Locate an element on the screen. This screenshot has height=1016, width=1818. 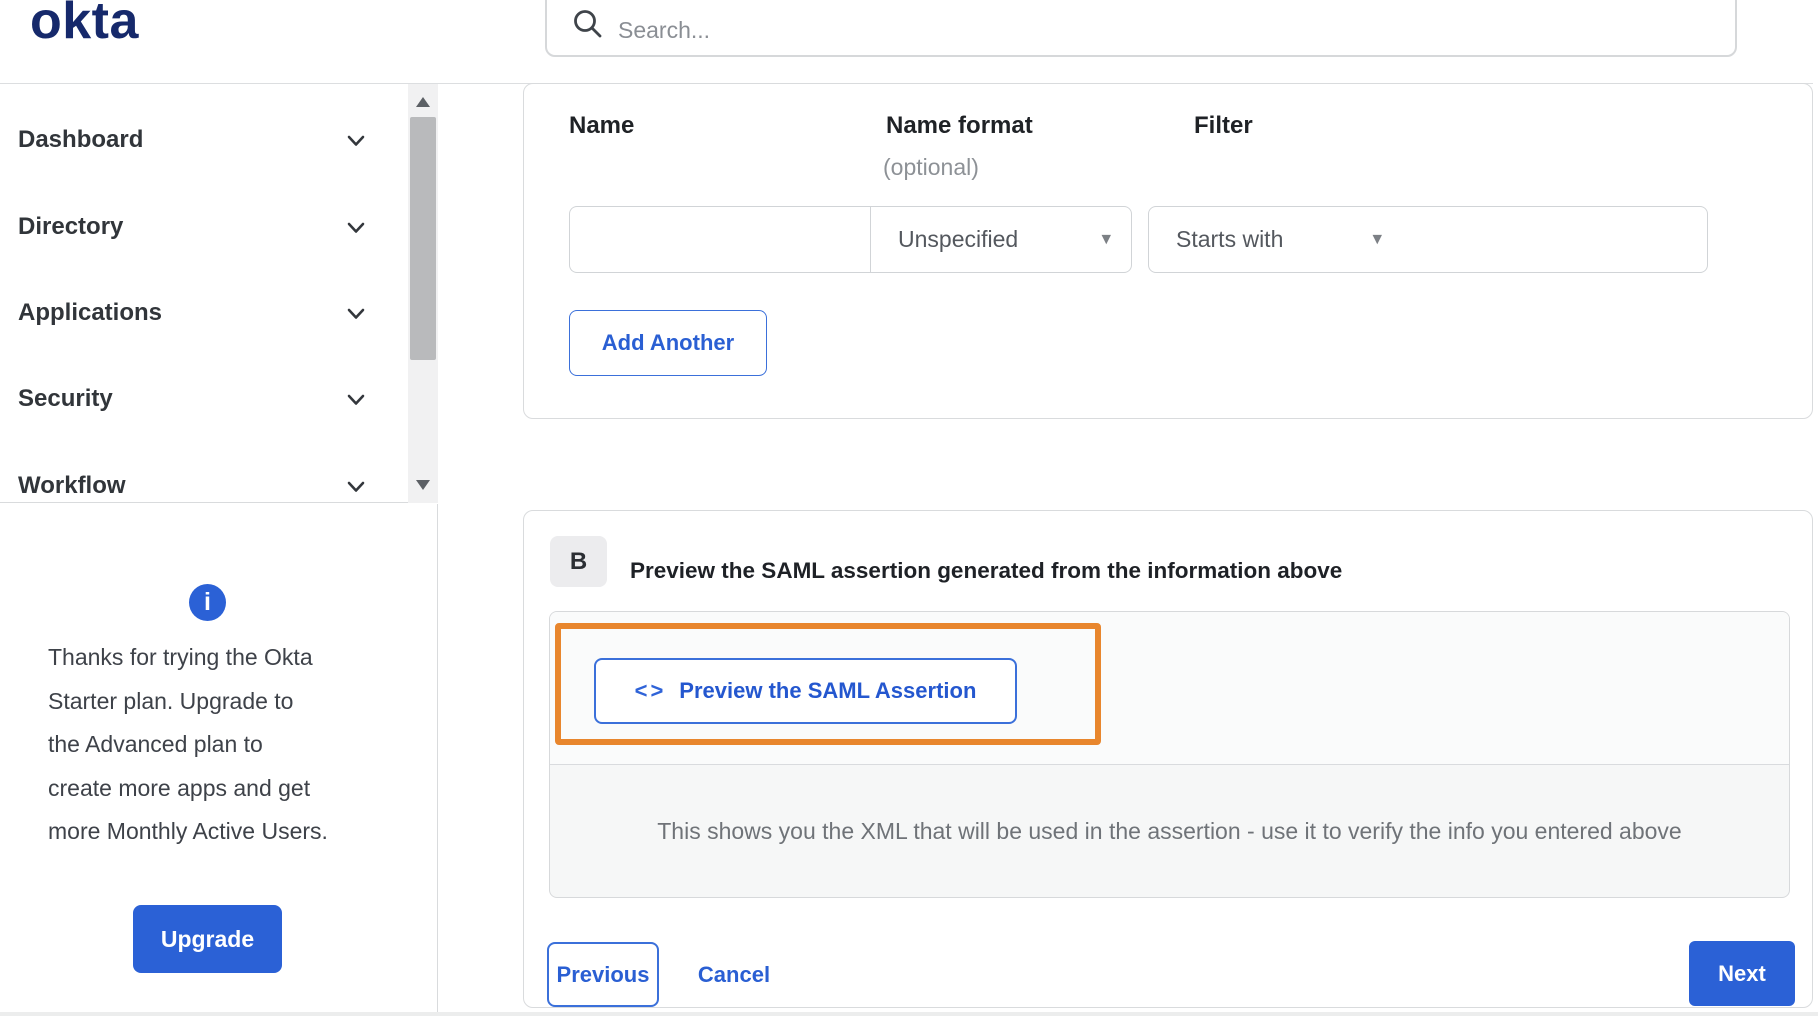
code-icon: <> is located at coordinates (650, 690).